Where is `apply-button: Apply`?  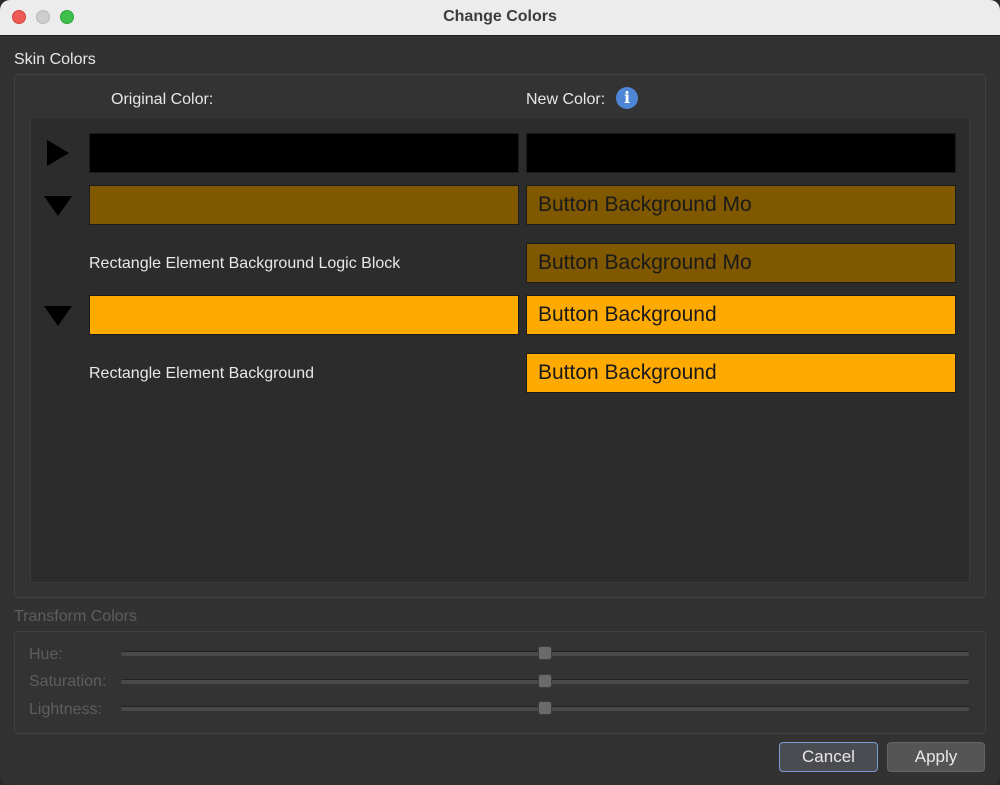 apply-button: Apply is located at coordinates (936, 757).